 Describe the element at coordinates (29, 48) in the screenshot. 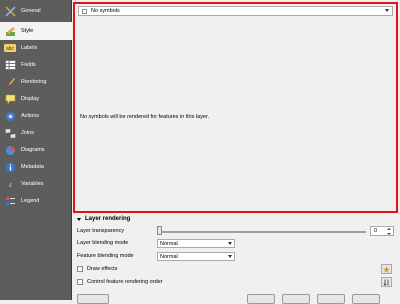

I see `sidebar-item-label: Labels` at that location.